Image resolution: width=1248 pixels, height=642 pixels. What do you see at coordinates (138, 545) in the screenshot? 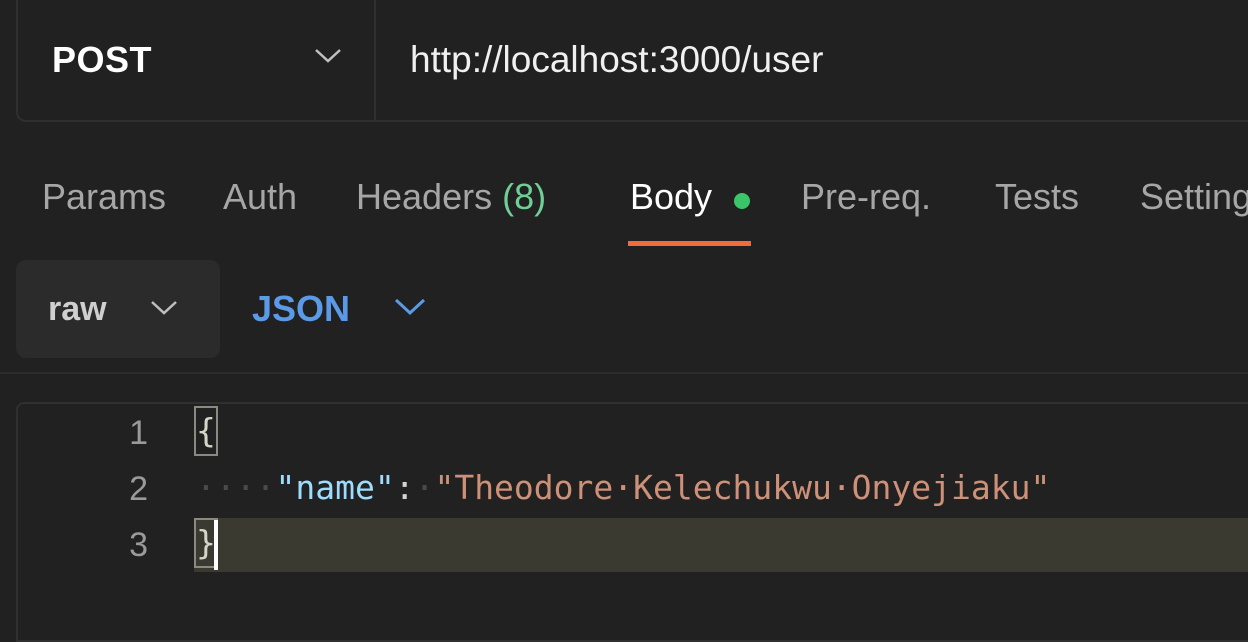
I see `line-number: 3` at bounding box center [138, 545].